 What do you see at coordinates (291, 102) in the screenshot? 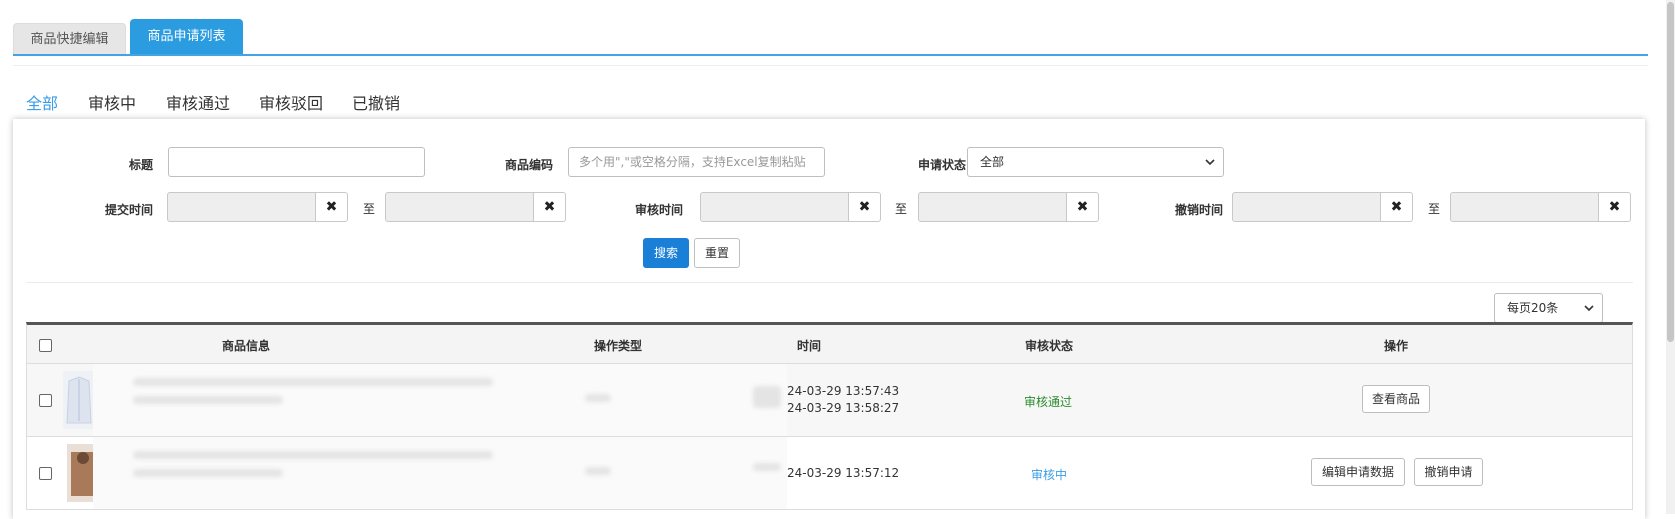
I see `status-tab-rejected: 审核驳回` at bounding box center [291, 102].